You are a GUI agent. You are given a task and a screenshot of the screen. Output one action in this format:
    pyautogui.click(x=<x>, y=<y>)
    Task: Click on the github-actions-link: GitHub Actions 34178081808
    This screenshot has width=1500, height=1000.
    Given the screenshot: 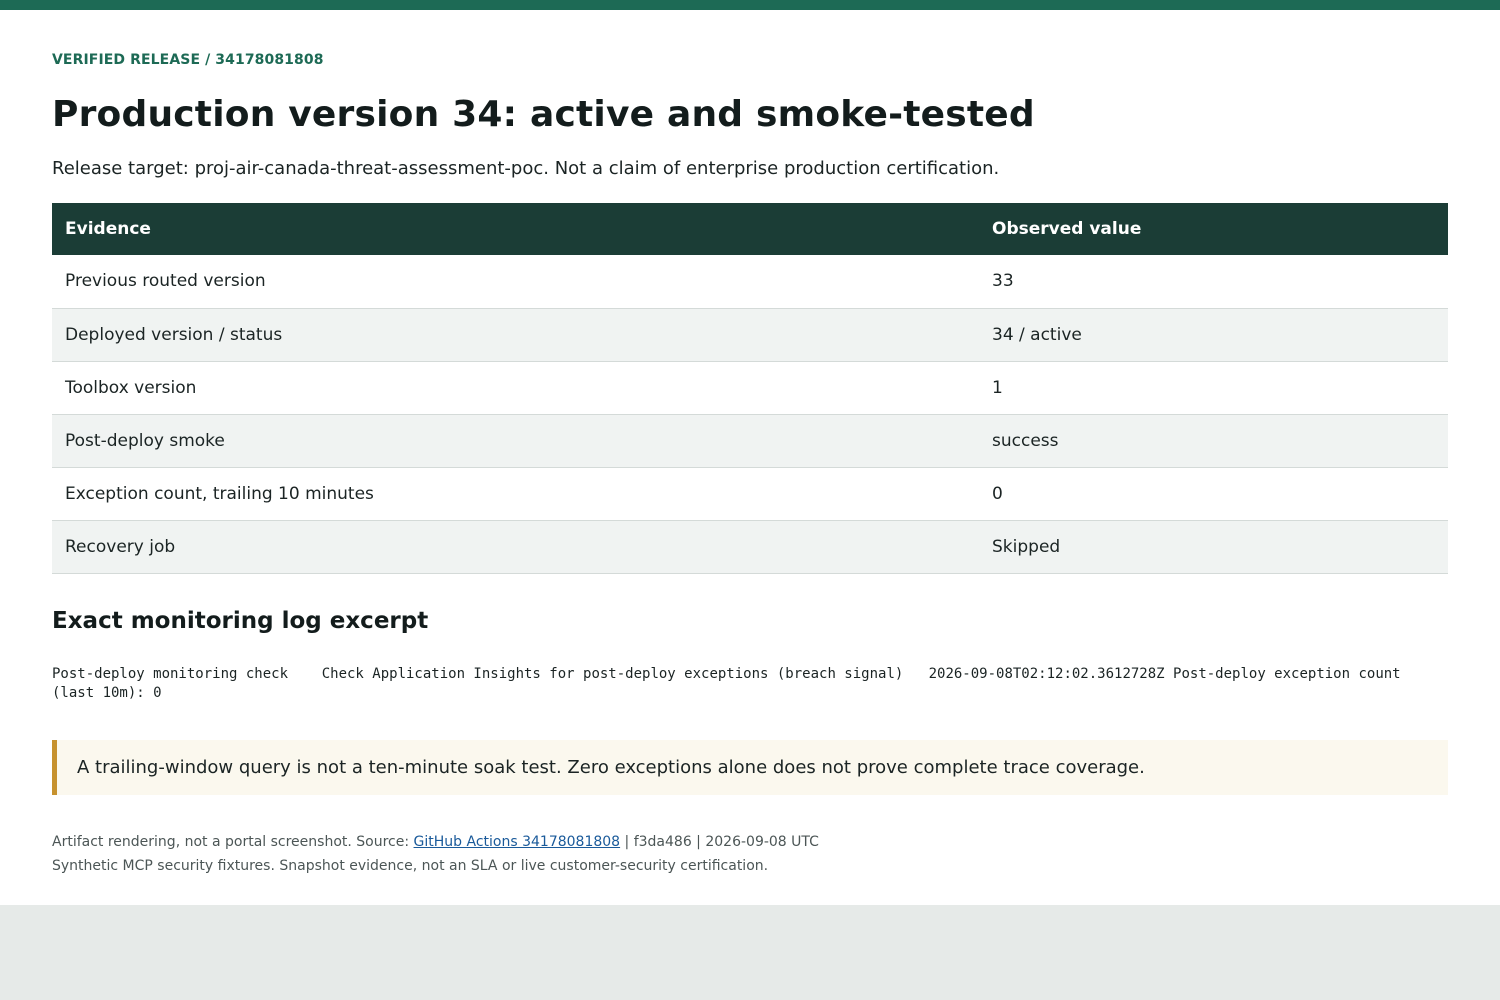 What is the action you would take?
    pyautogui.click(x=517, y=842)
    